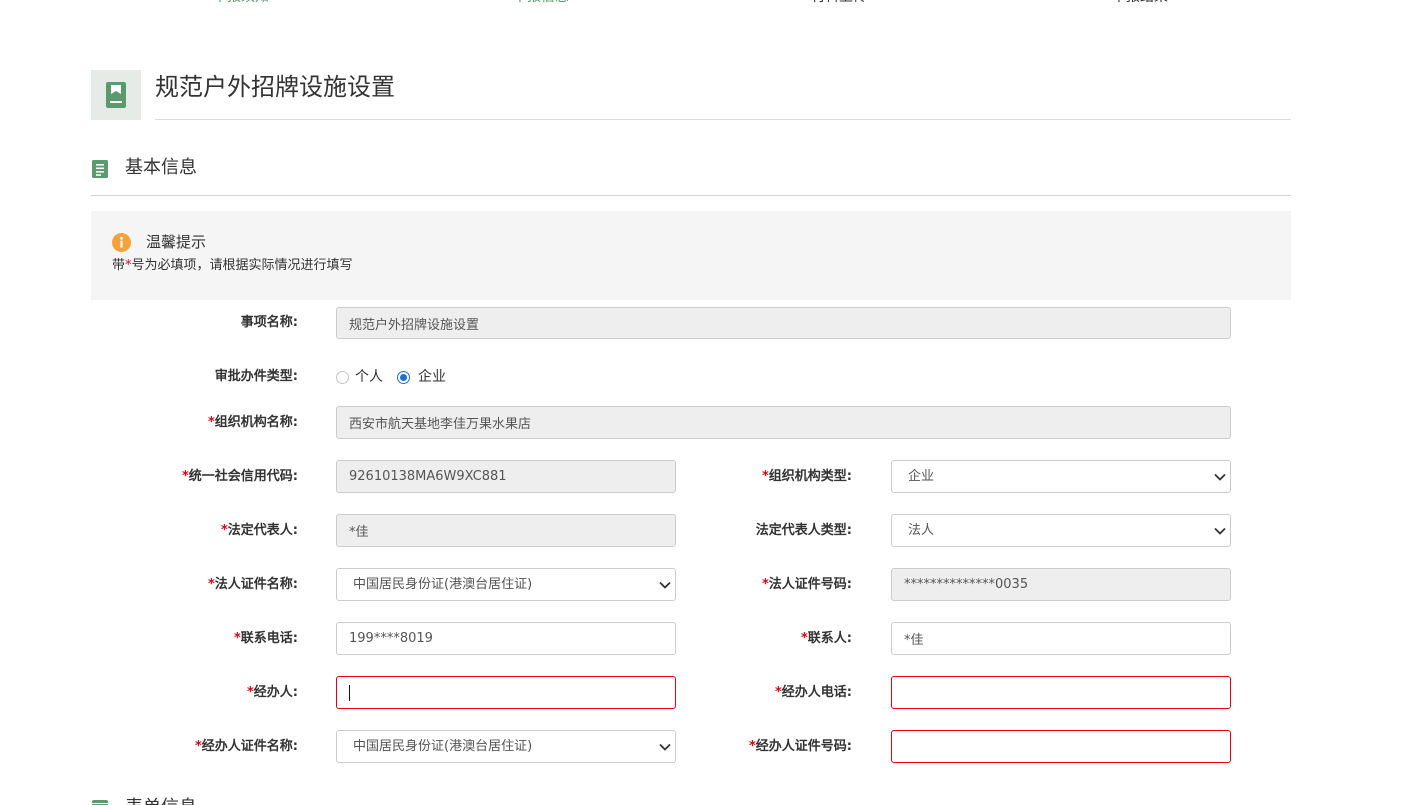  I want to click on tip-text-suffix: 号为必填项，请根据实际情况进行填写, so click(242, 265).